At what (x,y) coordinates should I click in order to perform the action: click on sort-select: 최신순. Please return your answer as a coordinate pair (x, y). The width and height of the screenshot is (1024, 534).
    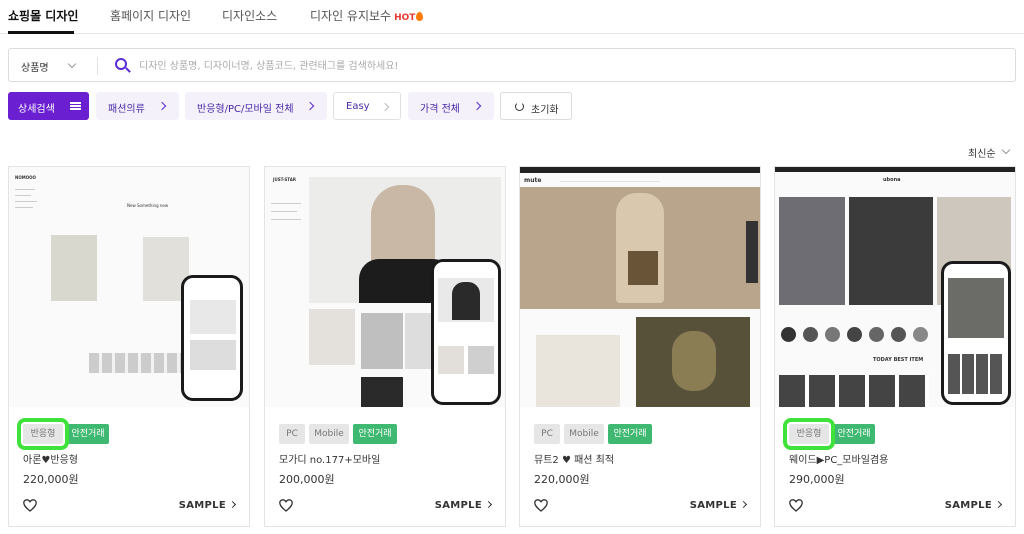
    Looking at the image, I should click on (982, 152).